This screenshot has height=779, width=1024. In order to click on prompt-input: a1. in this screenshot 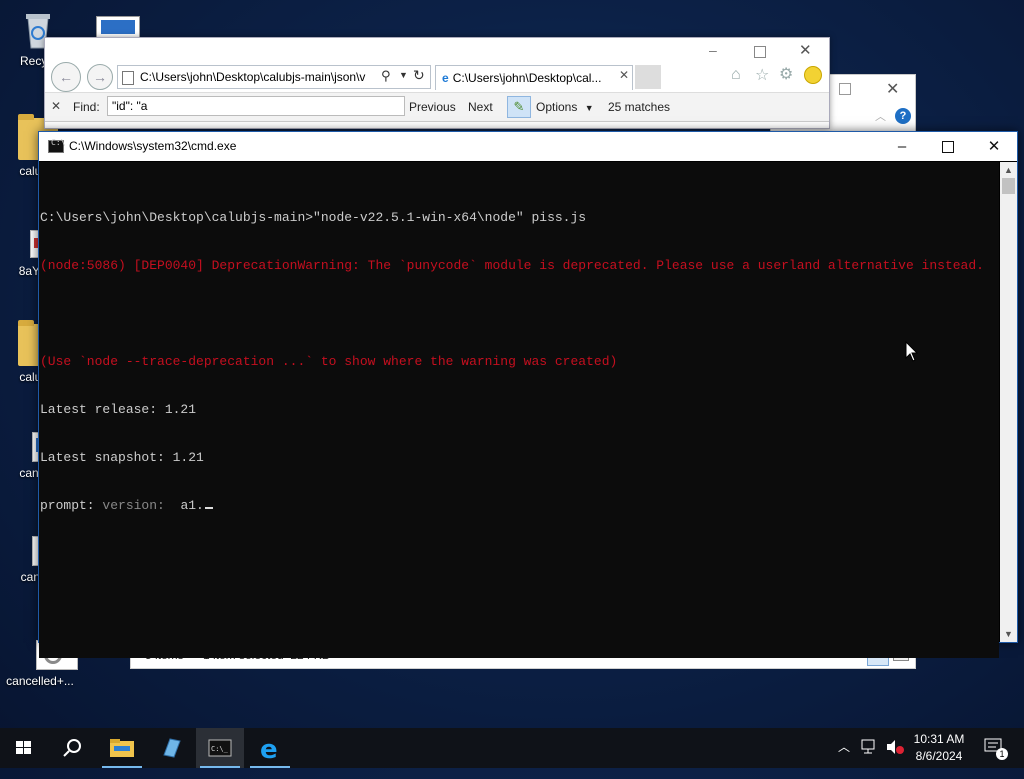, I will do `click(191, 505)`.